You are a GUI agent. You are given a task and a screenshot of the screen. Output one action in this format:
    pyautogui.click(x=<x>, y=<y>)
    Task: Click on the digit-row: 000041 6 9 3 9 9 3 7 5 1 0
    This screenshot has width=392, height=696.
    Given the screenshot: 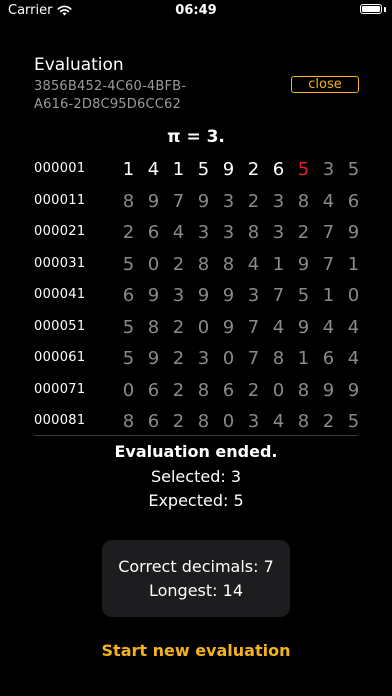 What is the action you would take?
    pyautogui.click(x=197, y=297)
    